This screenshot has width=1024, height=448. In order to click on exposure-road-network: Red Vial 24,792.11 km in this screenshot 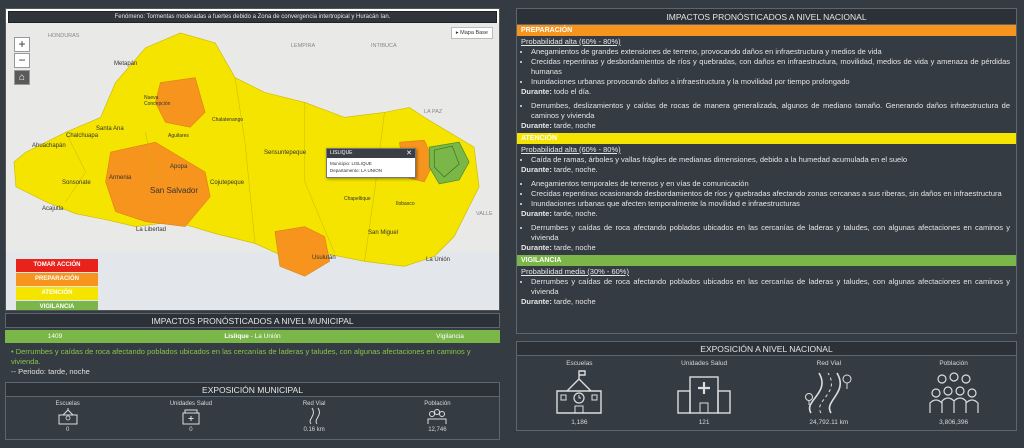, I will do `click(829, 391)`.